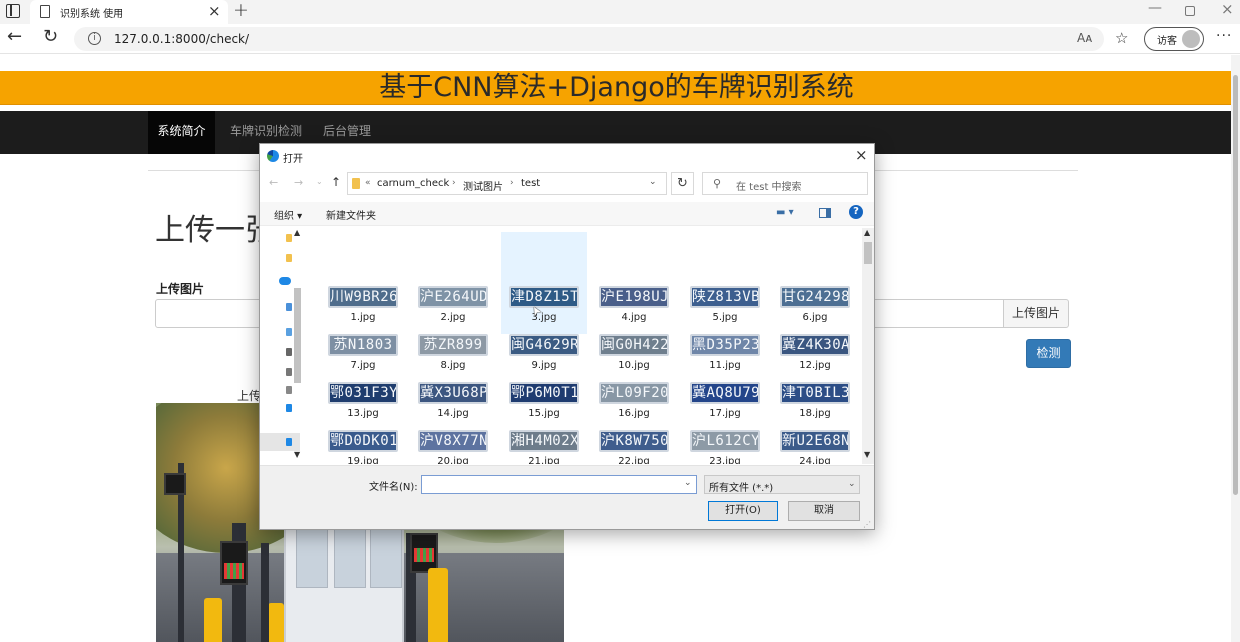 This screenshot has height=642, width=1240. What do you see at coordinates (544, 447) in the screenshot?
I see `file-item: 湘H4M02X 21.jpg` at bounding box center [544, 447].